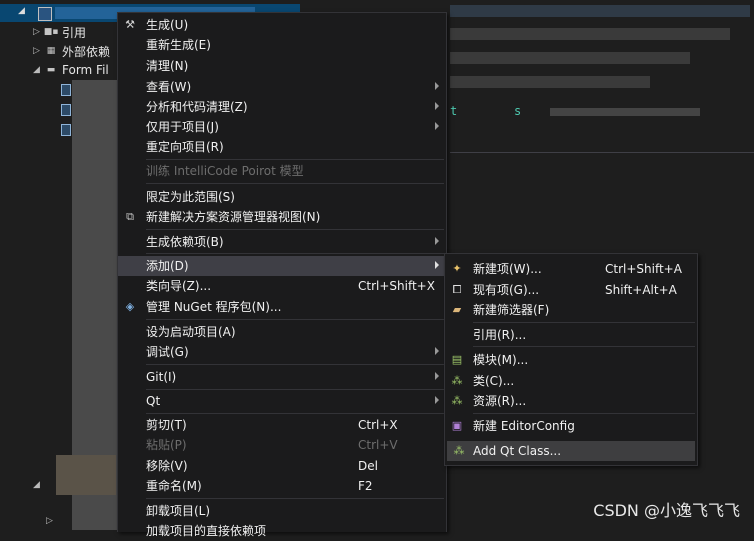  I want to click on menu-item-shortcut: Del, so click(368, 466).